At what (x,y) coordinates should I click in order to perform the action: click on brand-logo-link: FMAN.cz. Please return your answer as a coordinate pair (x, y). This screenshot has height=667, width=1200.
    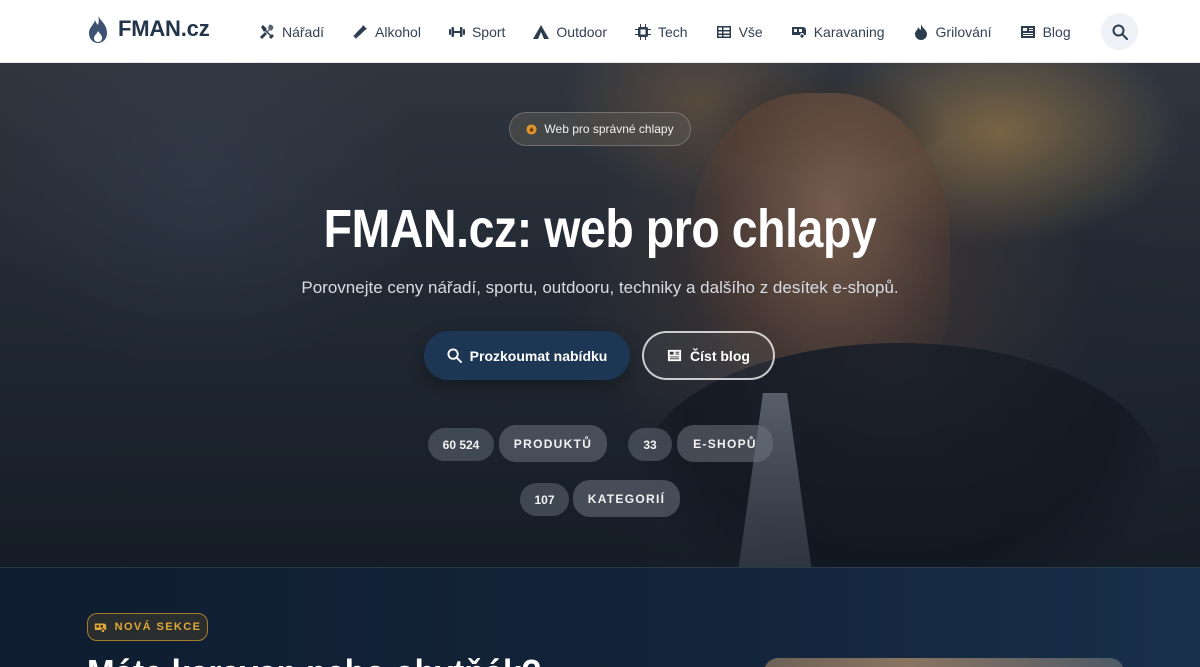
    Looking at the image, I should click on (148, 29).